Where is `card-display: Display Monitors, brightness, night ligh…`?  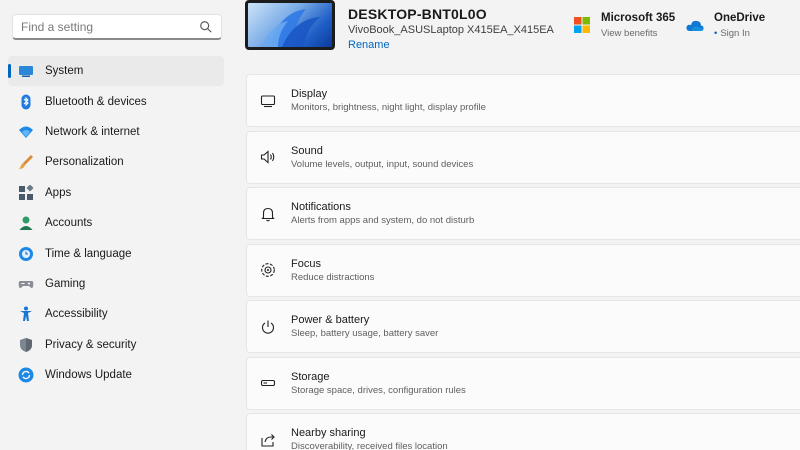 card-display: Display Monitors, brightness, night ligh… is located at coordinates (523, 100).